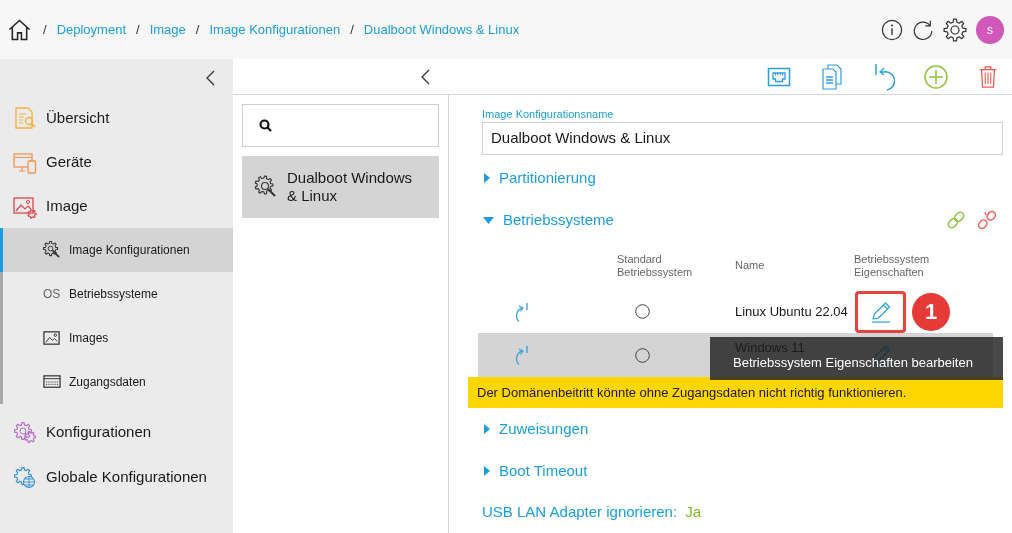 The width and height of the screenshot is (1012, 533). I want to click on name-input: Dualboot Windows & Linux, so click(742, 138).